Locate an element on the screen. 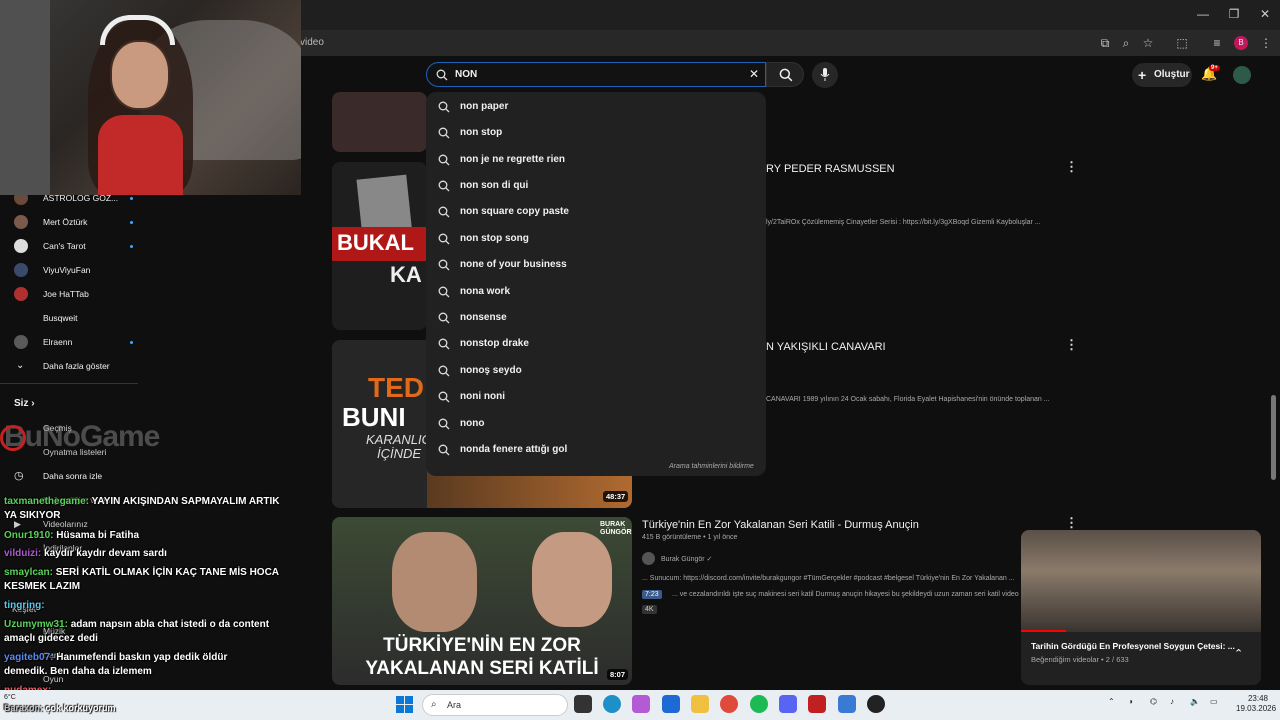 Image resolution: width=1280 pixels, height=720 pixels. spotify-icon is located at coordinates (759, 704).